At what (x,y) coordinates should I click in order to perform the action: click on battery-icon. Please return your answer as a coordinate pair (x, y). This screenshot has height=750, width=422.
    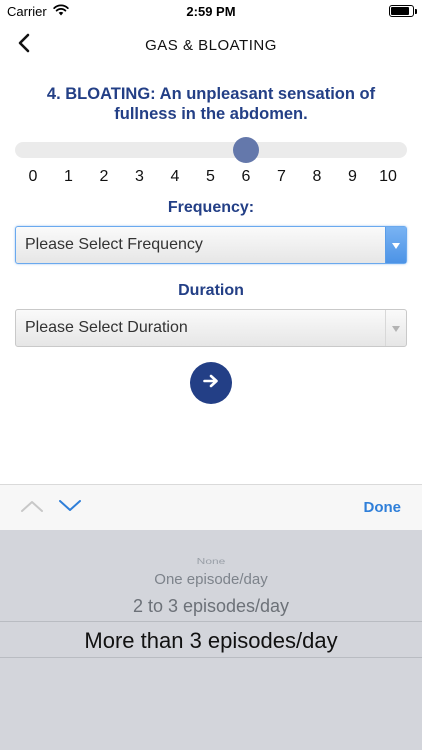
    Looking at the image, I should click on (403, 11).